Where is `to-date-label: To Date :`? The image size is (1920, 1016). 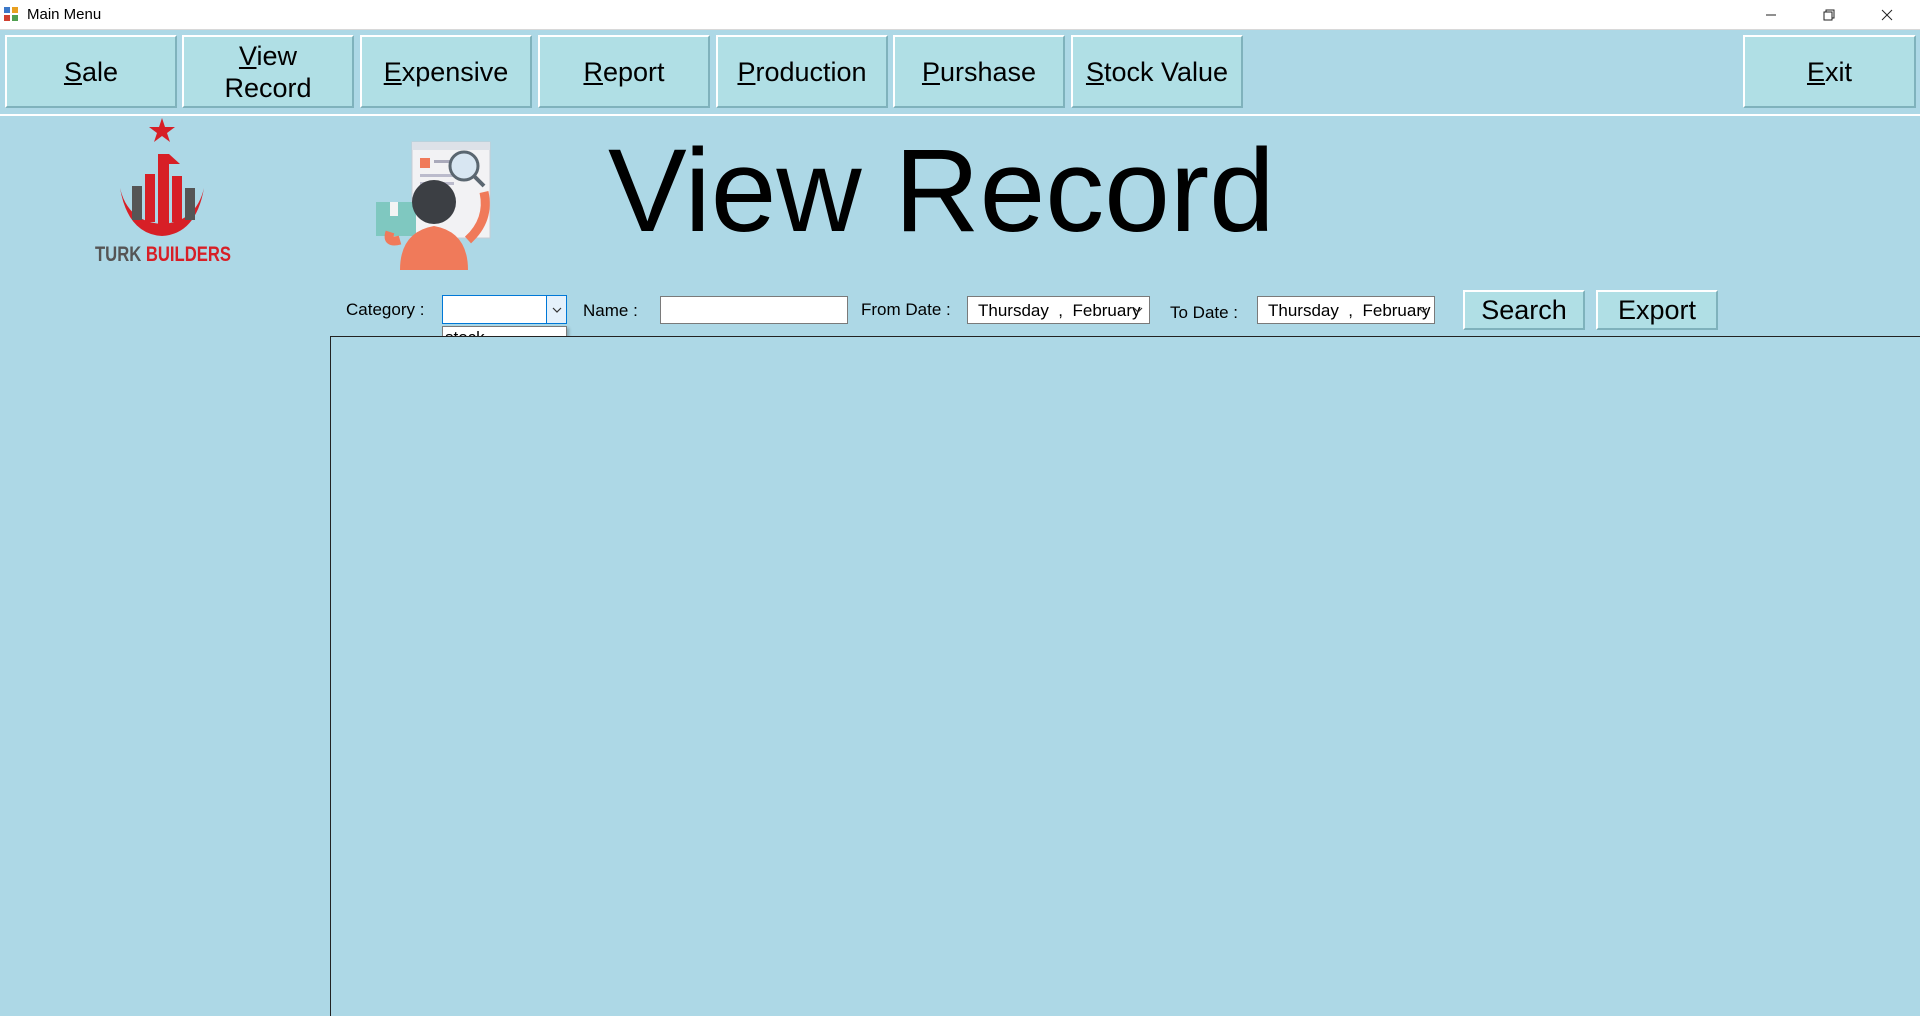
to-date-label: To Date : is located at coordinates (1204, 312).